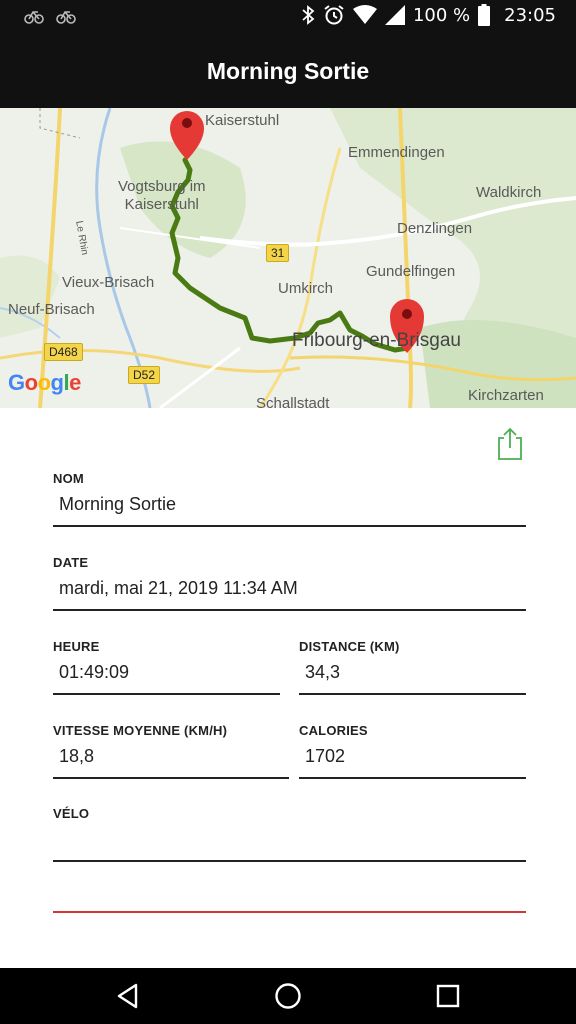 This screenshot has height=1024, width=576. I want to click on map-label-kirchzarten: Kirchzarten, so click(506, 395).